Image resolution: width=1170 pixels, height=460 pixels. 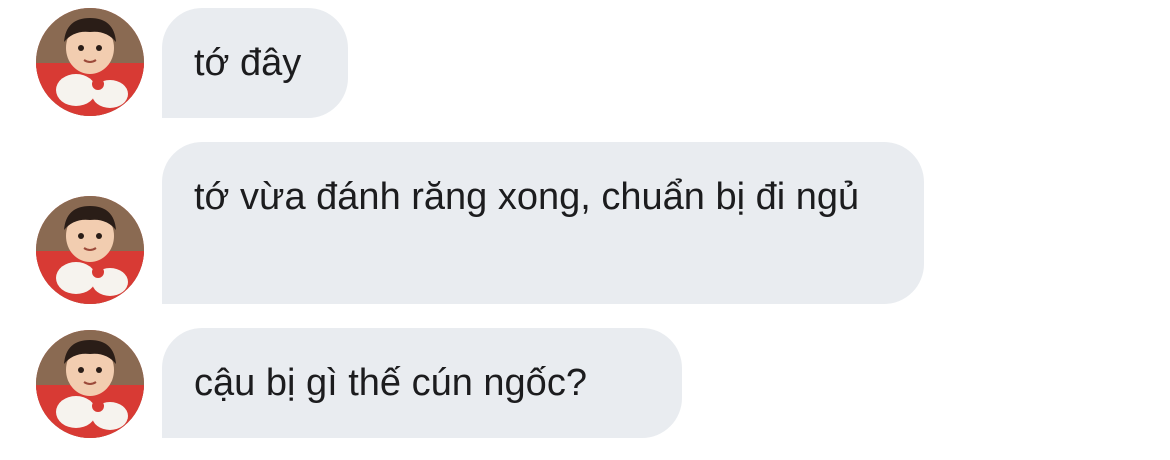 I want to click on message-bubble: tớ đây, so click(x=255, y=63).